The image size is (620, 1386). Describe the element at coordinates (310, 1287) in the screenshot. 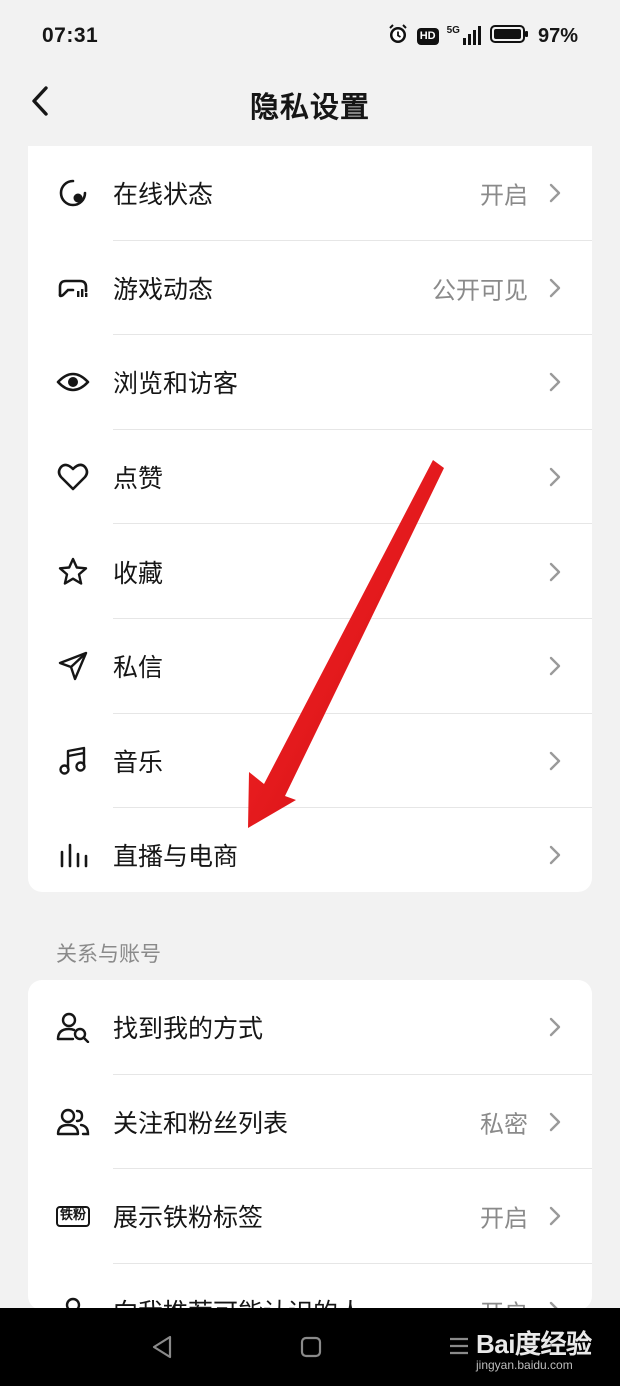

I see `relations-item-recommend-me: 向我推荐可能认识的人 开启` at that location.